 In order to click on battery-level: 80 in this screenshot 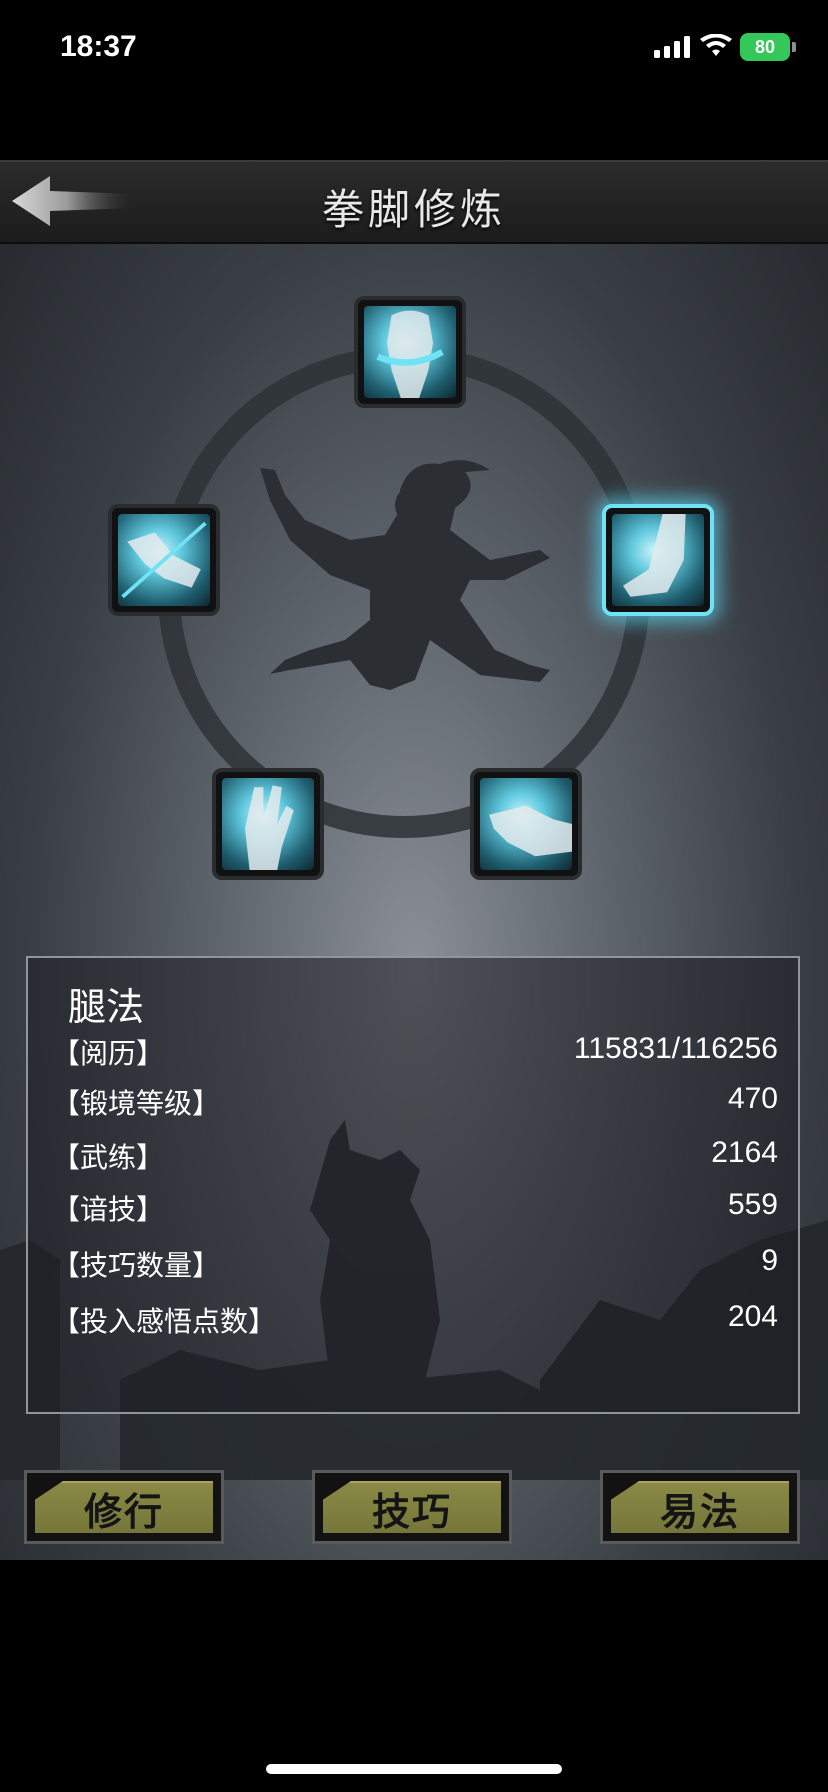, I will do `click(765, 46)`.